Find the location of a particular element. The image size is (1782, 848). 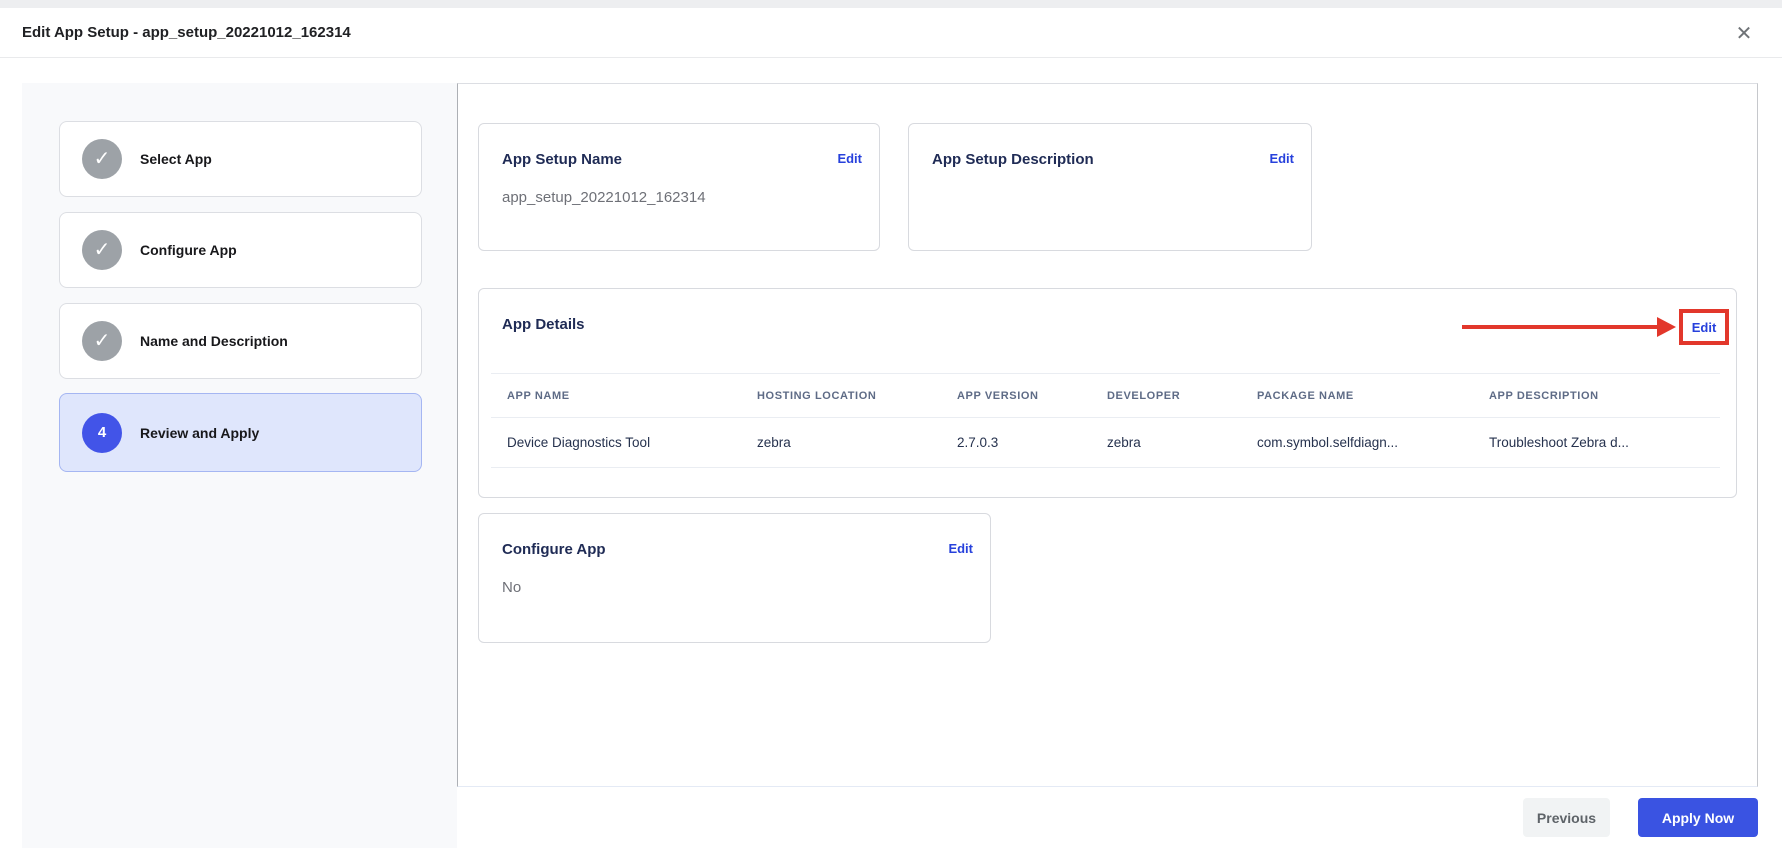

column-header: HOSTING LOCATION is located at coordinates (817, 395).